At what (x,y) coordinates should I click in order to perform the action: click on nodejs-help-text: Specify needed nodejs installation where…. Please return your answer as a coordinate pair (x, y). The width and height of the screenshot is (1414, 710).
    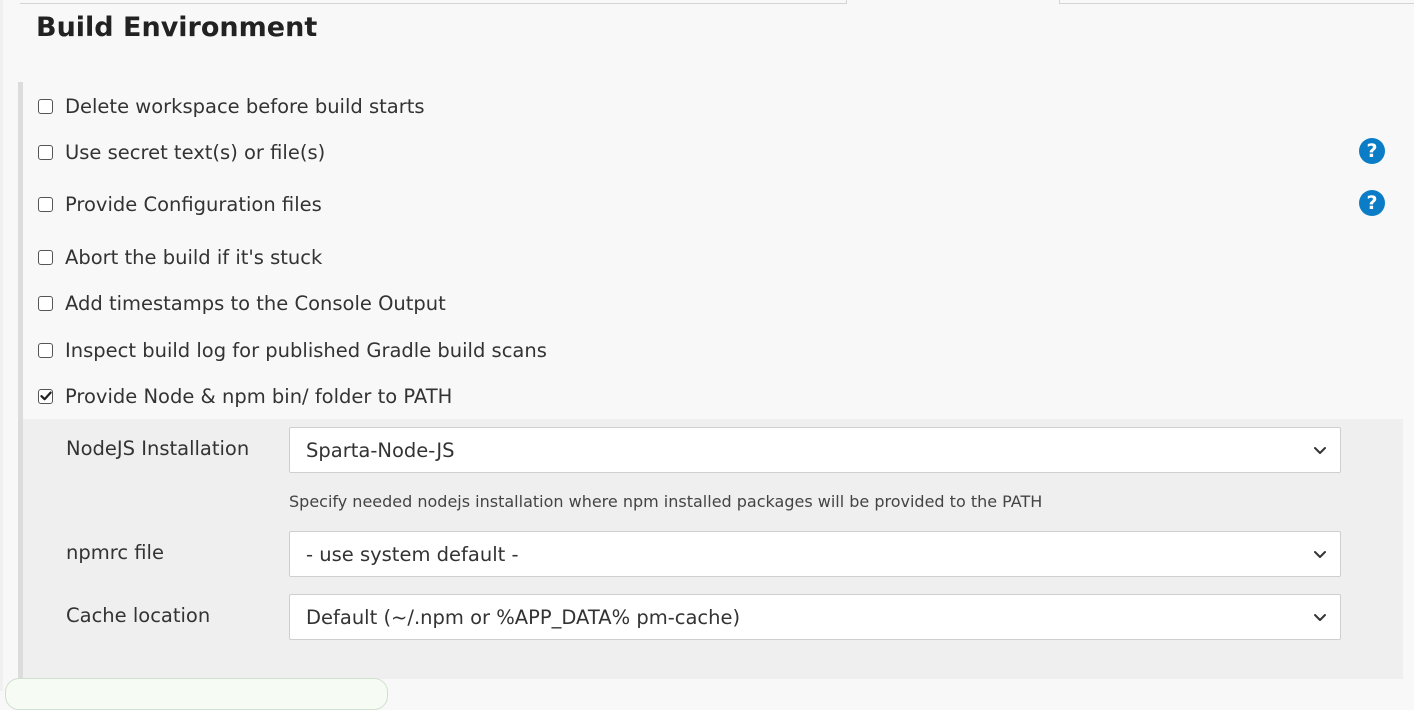
    Looking at the image, I should click on (666, 501).